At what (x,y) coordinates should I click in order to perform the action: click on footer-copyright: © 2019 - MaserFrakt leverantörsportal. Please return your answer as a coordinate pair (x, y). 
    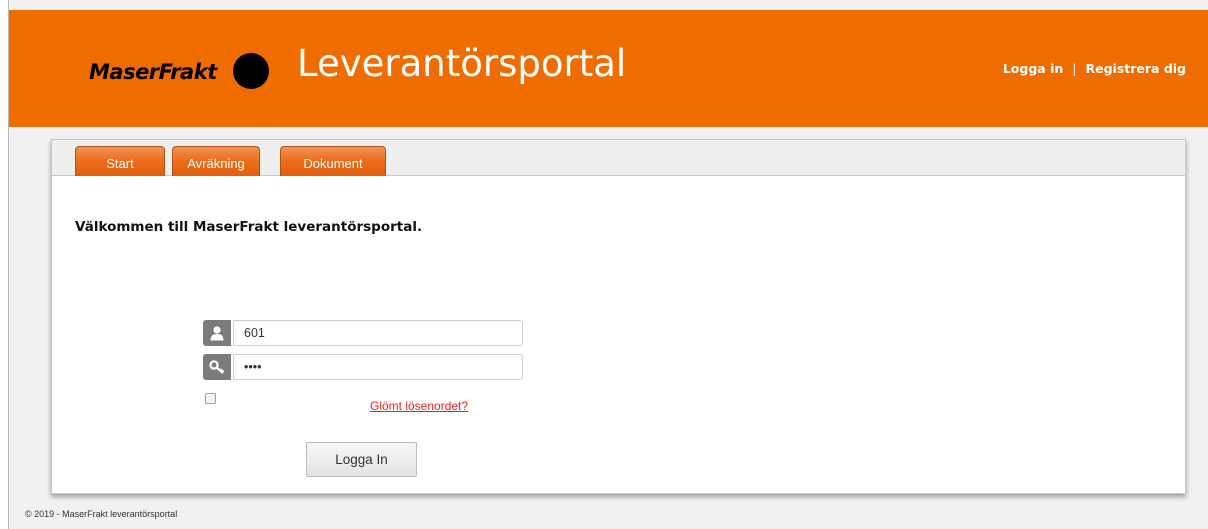
    Looking at the image, I should click on (101, 514).